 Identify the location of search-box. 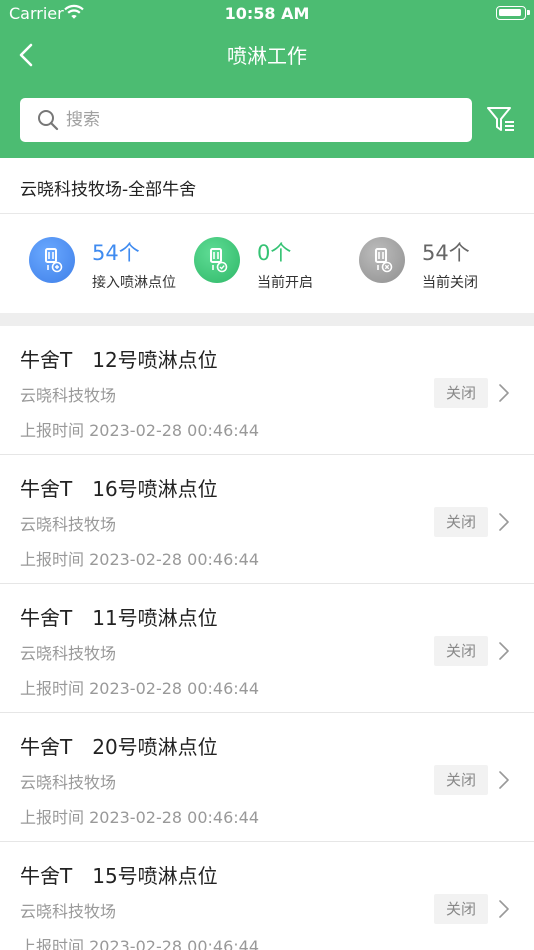
(246, 120).